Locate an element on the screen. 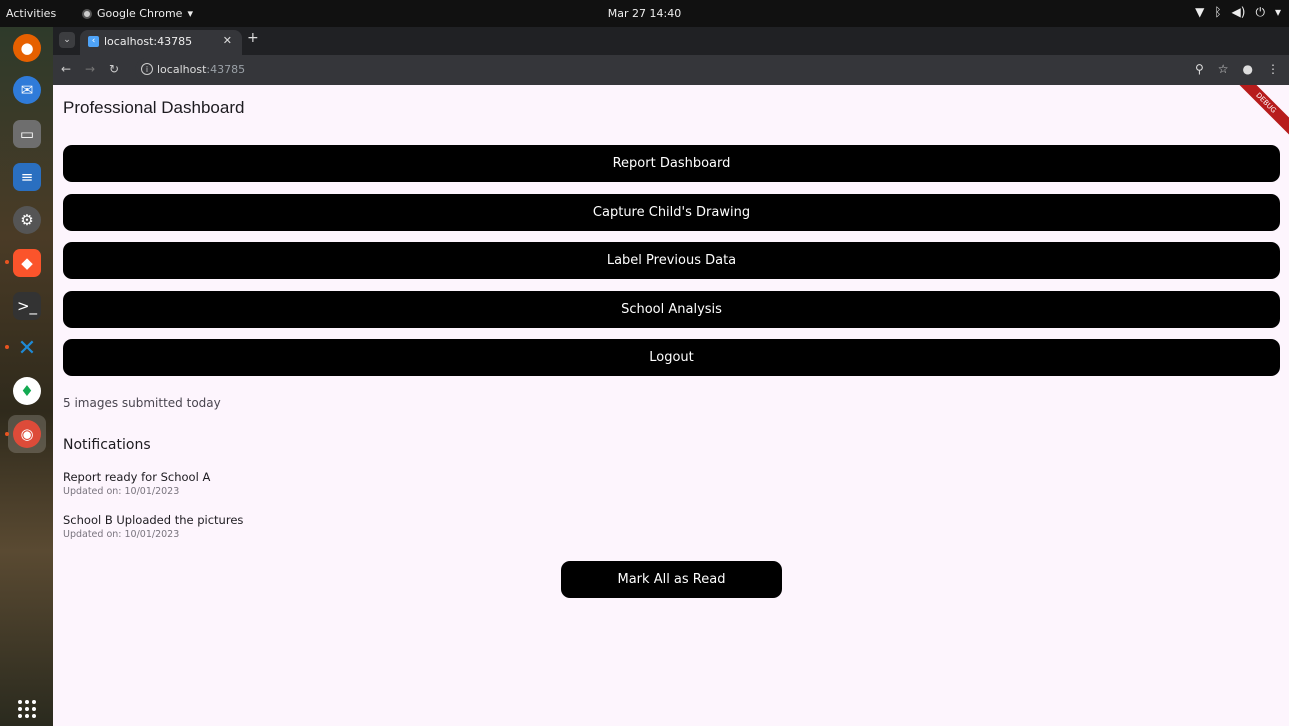  system-tray: ▼ ᛒ ◀) ⏻ ▾ is located at coordinates (1238, 12).